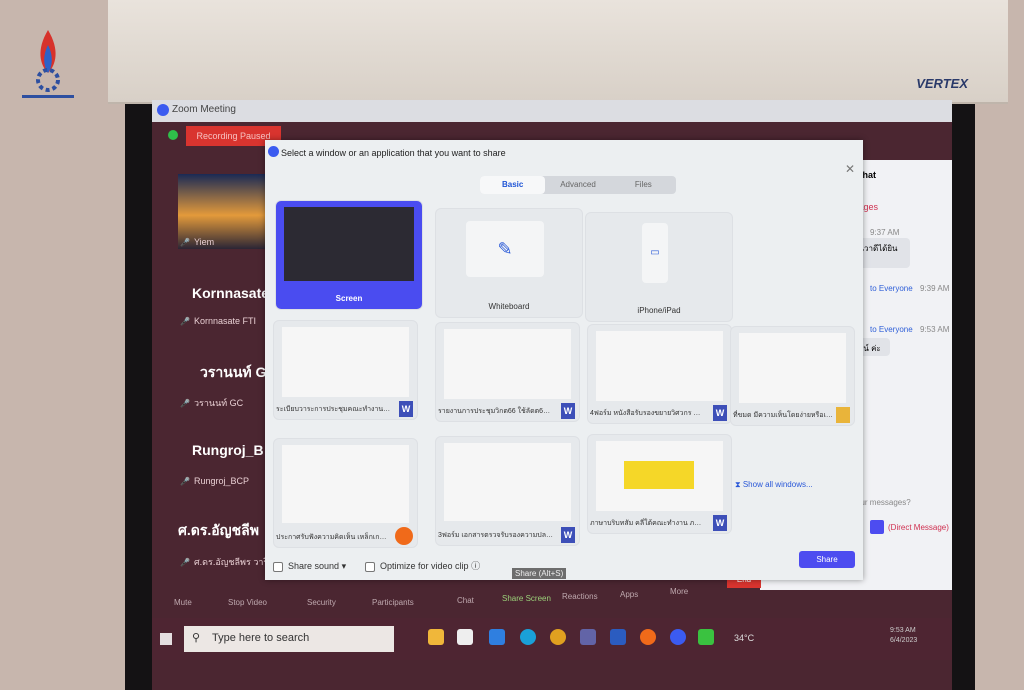 Image resolution: width=1024 pixels, height=690 pixels. I want to click on window-item: ภาษาบริบทสัม คลี่ใต้คณะทำงาน ภาค... W, so click(659, 484).